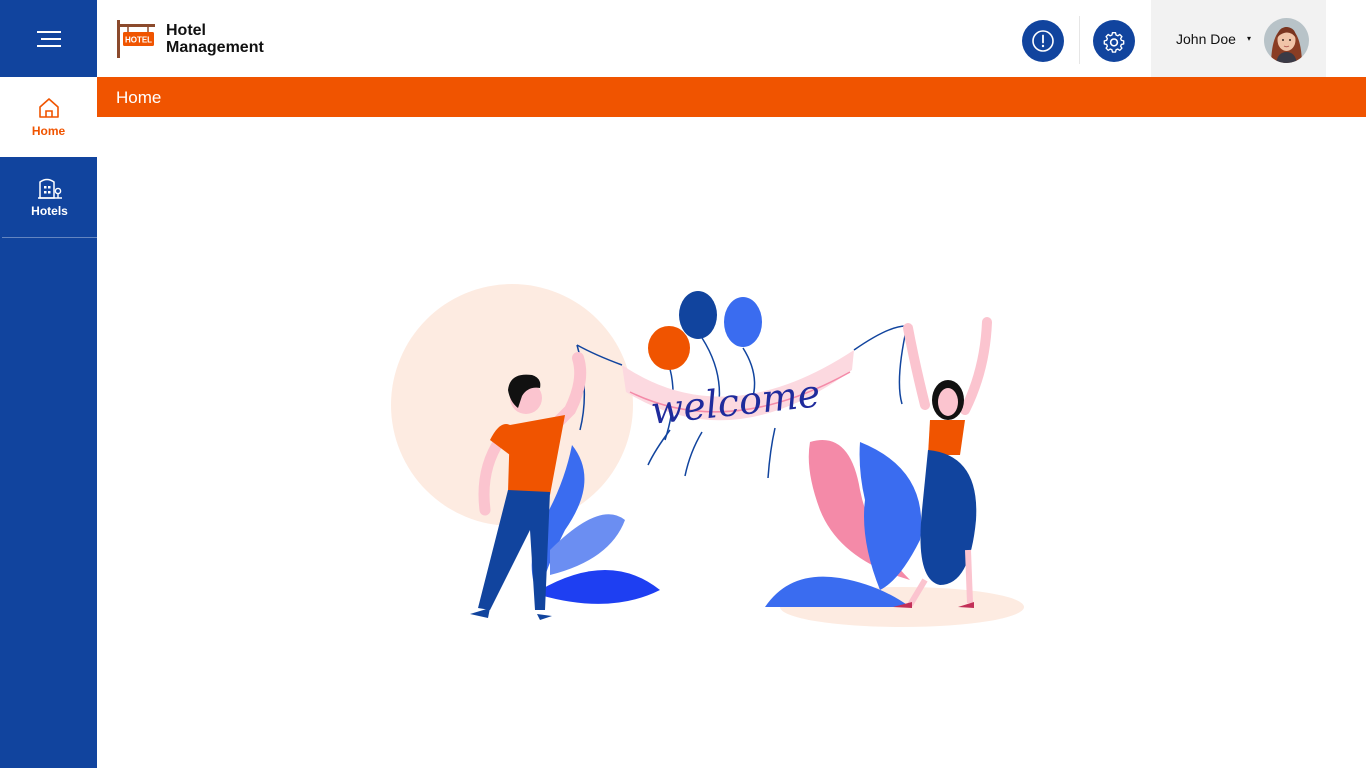 The image size is (1366, 768). I want to click on sidebar-item-label: Hotels, so click(49, 211).